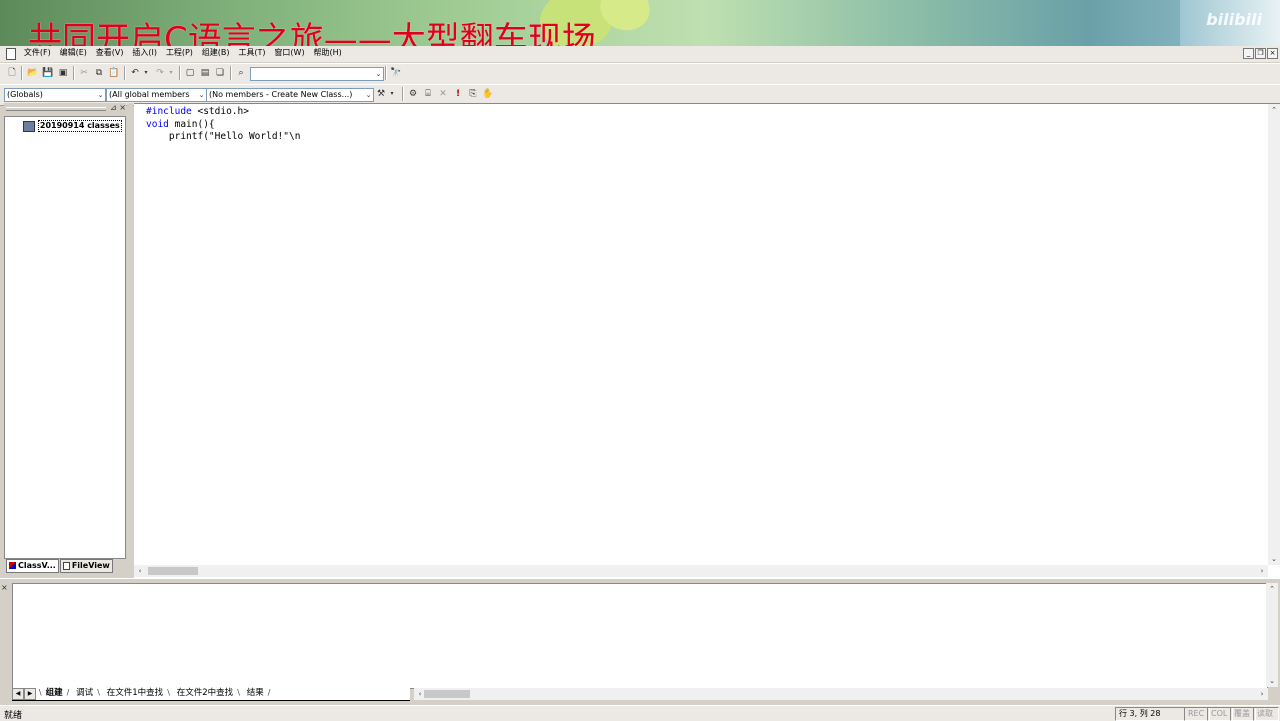 The width and height of the screenshot is (1280, 721). I want to click on go-debug-icon: ⎘, so click(473, 94).